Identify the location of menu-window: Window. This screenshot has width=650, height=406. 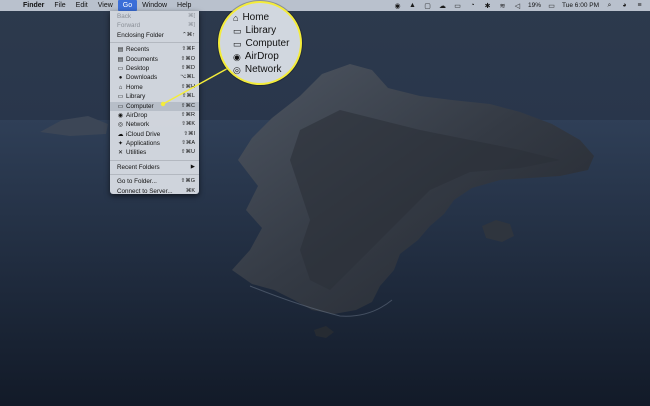
(154, 5).